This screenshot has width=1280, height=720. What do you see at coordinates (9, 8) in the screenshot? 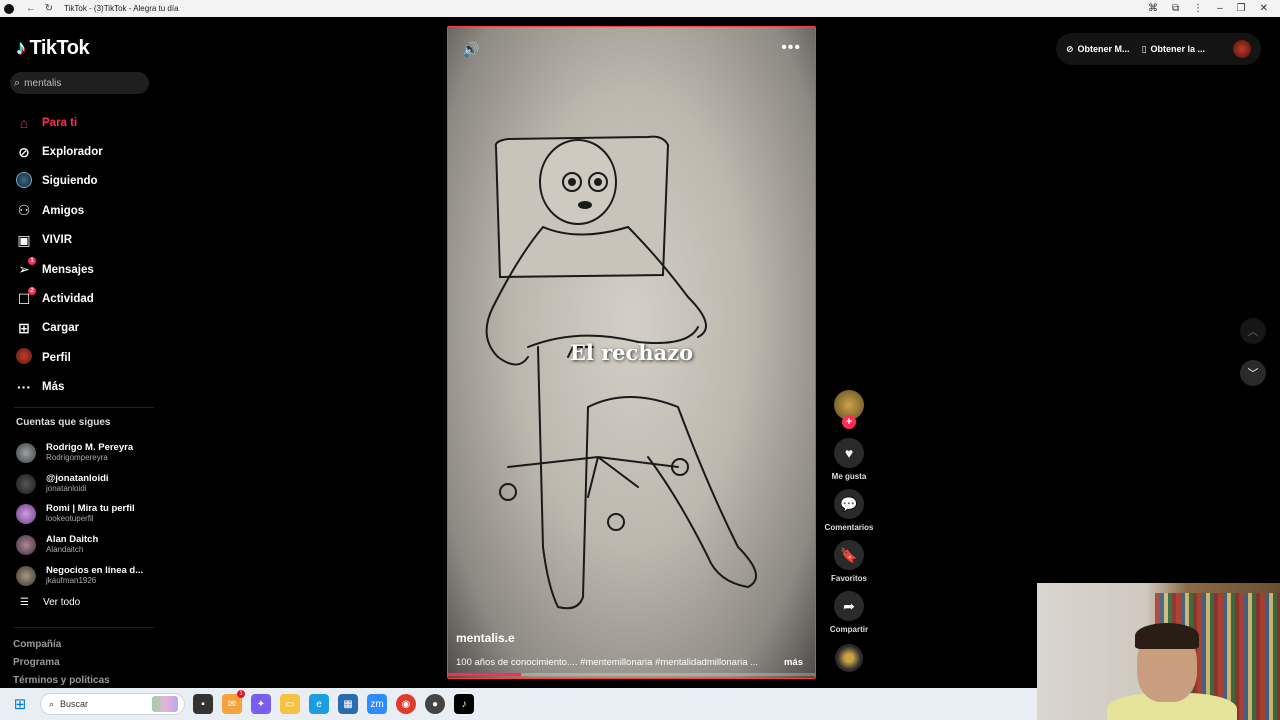
I see `tiktok-app-icon` at bounding box center [9, 8].